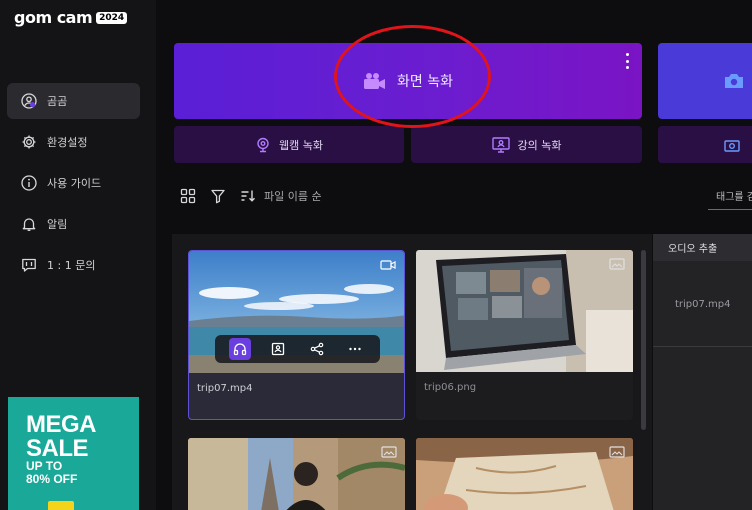 The height and width of the screenshot is (510, 752). I want to click on file-toolbar: 파일 이름 순, so click(251, 196).